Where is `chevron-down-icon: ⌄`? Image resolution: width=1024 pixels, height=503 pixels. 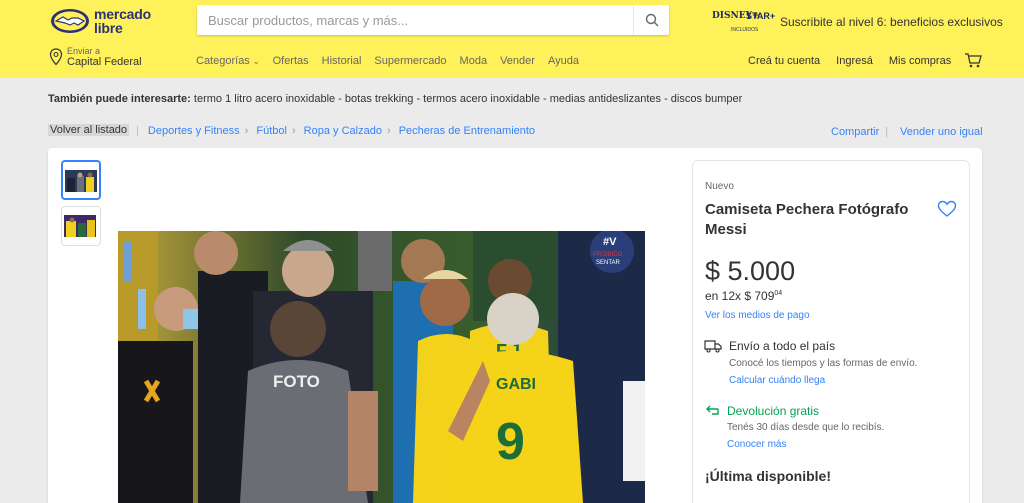
chevron-down-icon: ⌄ is located at coordinates (256, 61).